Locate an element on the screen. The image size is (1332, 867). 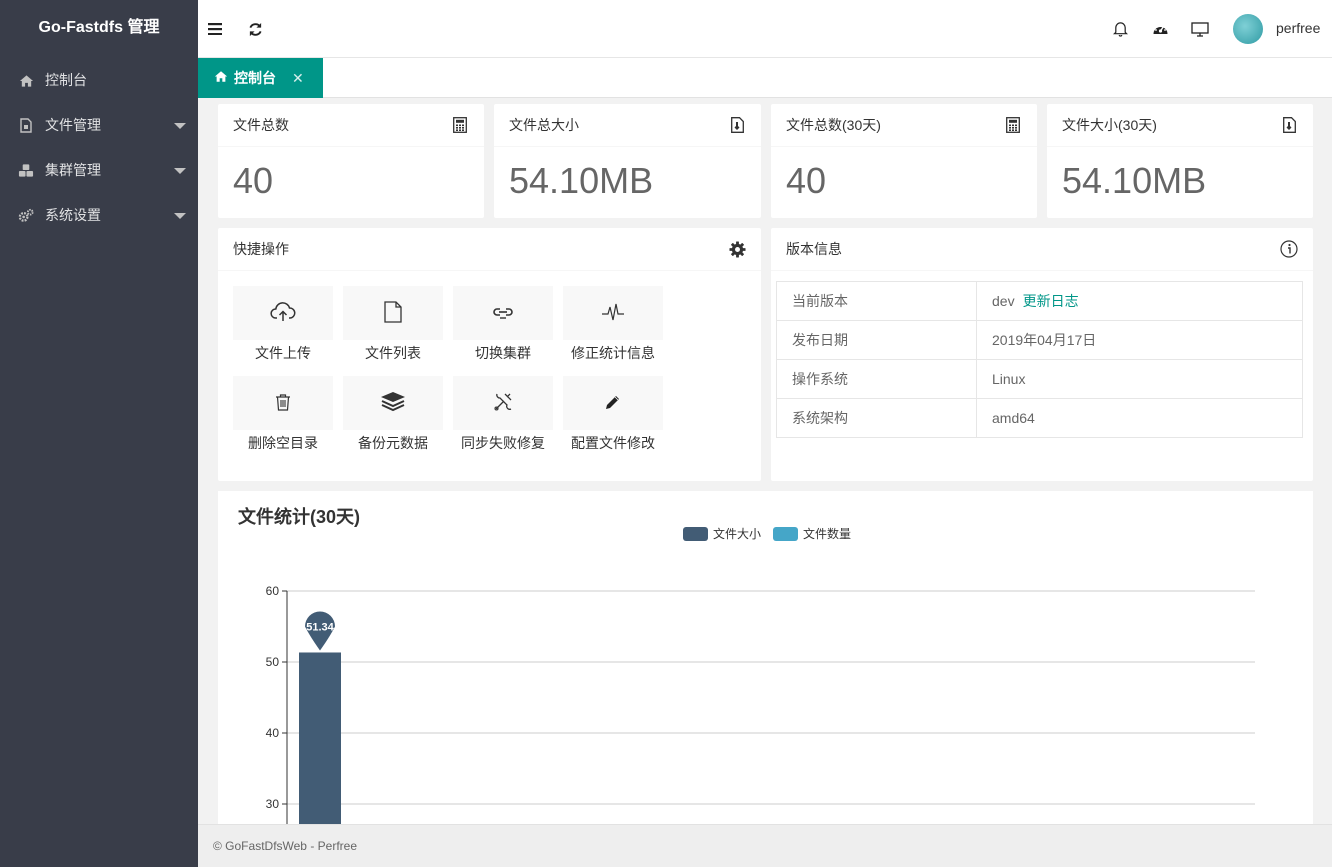
top-header: perfree is located at coordinates (765, 29).